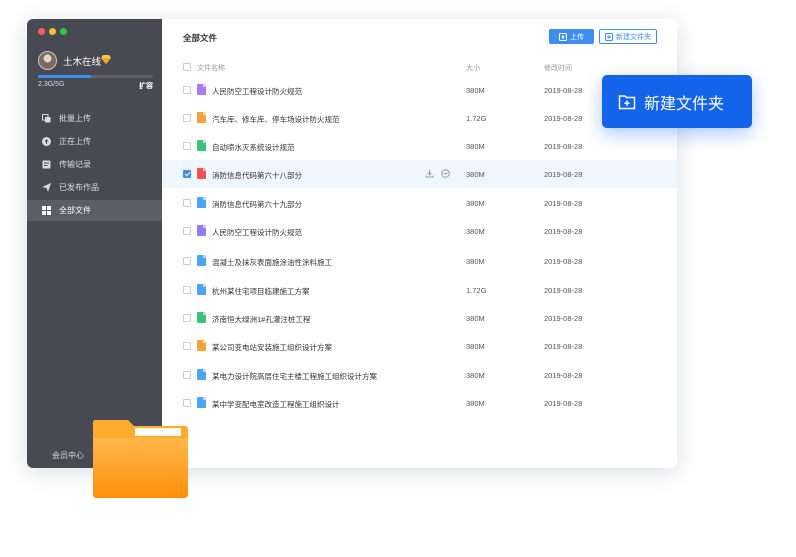 This screenshot has height=557, width=796. Describe the element at coordinates (94, 210) in the screenshot. I see `sidebar-item-all-files: 全部文件` at that location.